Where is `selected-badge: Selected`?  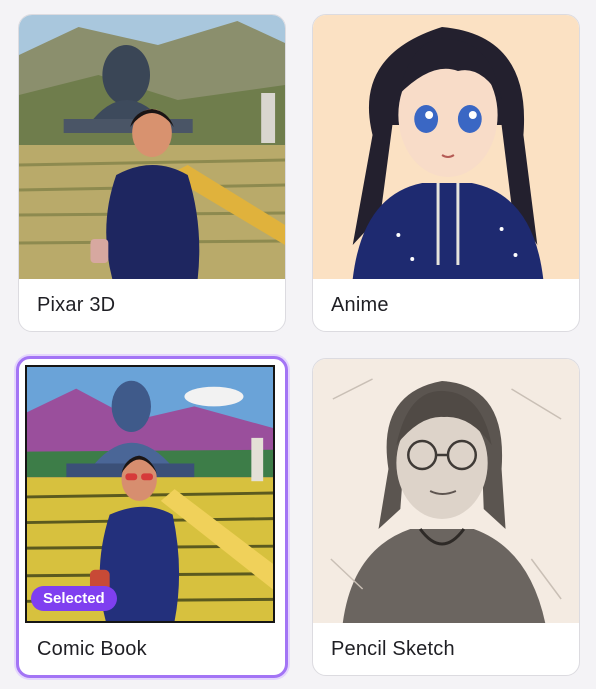 selected-badge: Selected is located at coordinates (74, 598).